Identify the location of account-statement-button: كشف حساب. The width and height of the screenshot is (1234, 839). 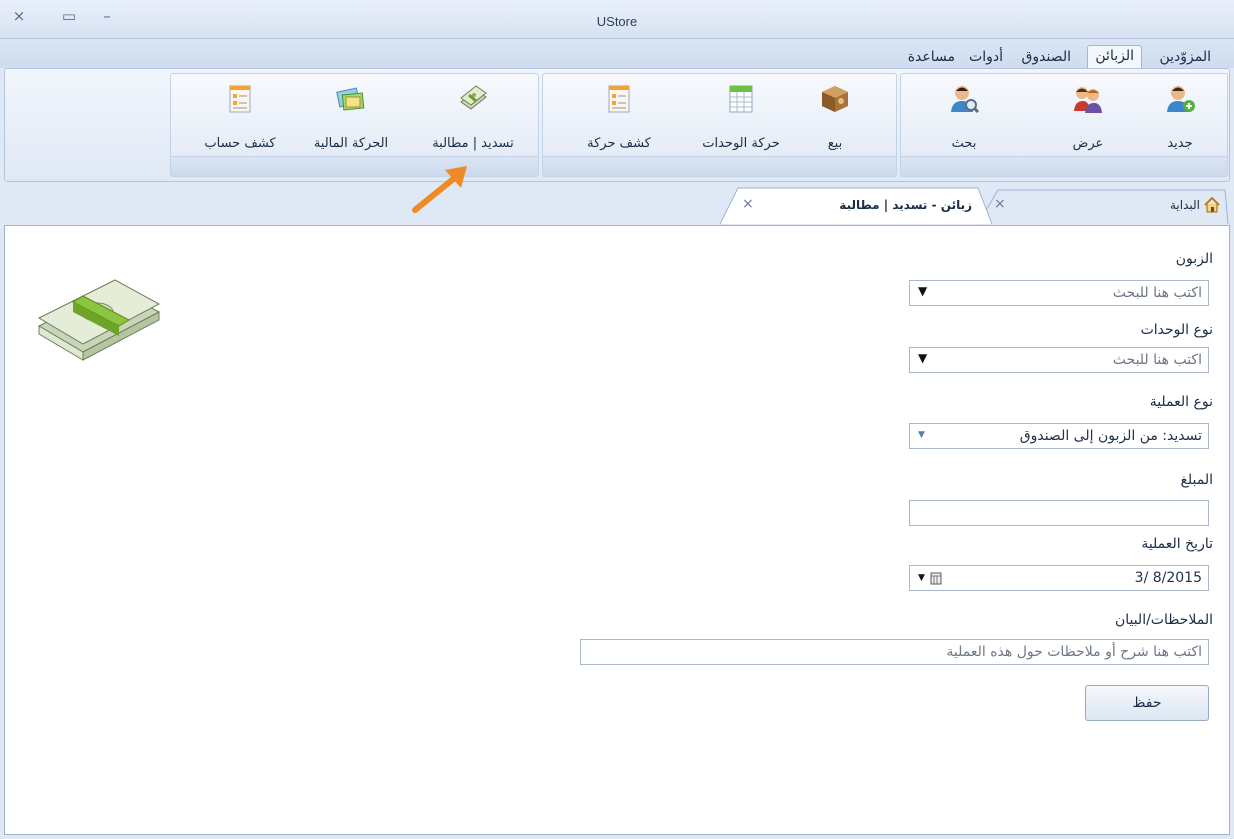
(240, 120).